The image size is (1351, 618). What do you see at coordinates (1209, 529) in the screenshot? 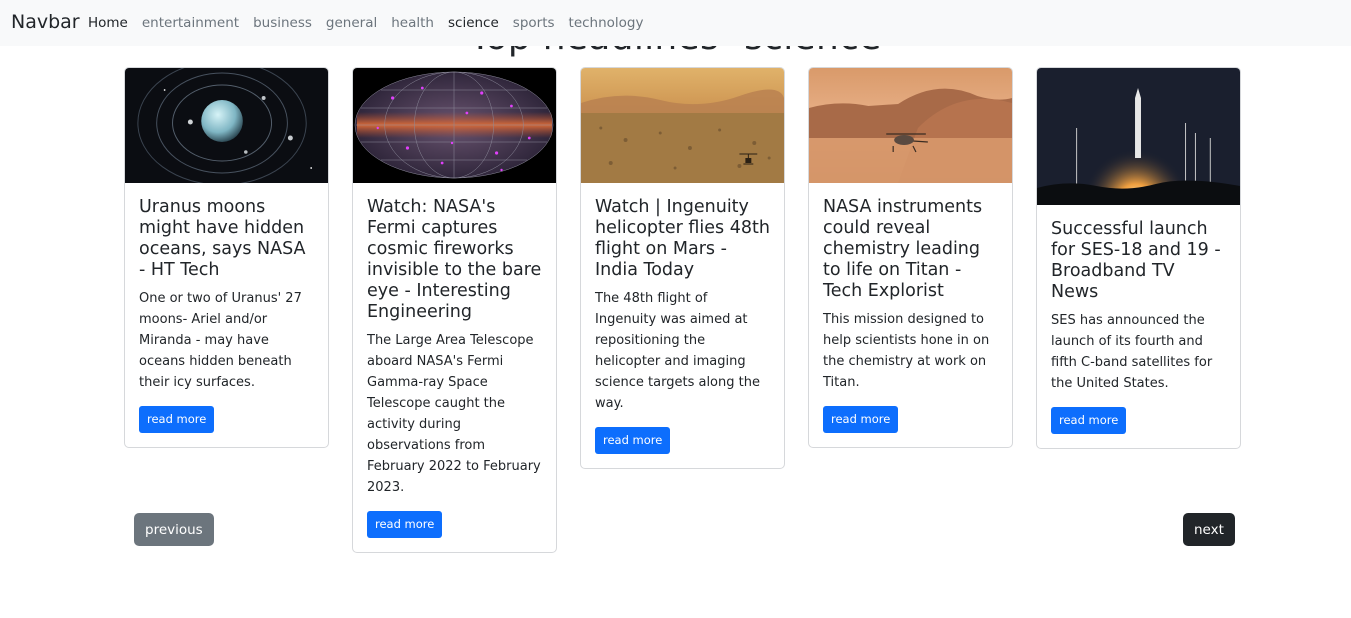
I see `next-button: next` at bounding box center [1209, 529].